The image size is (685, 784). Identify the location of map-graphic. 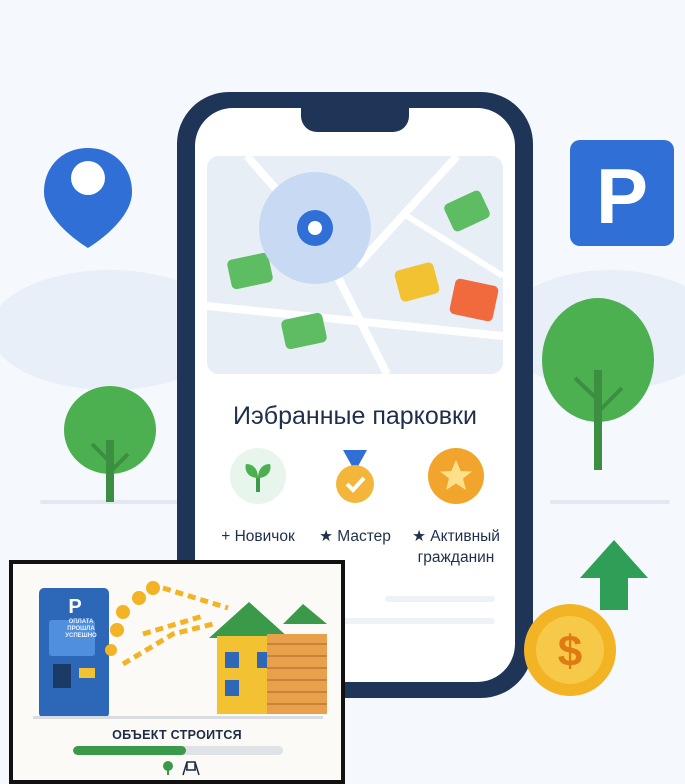
(355, 265).